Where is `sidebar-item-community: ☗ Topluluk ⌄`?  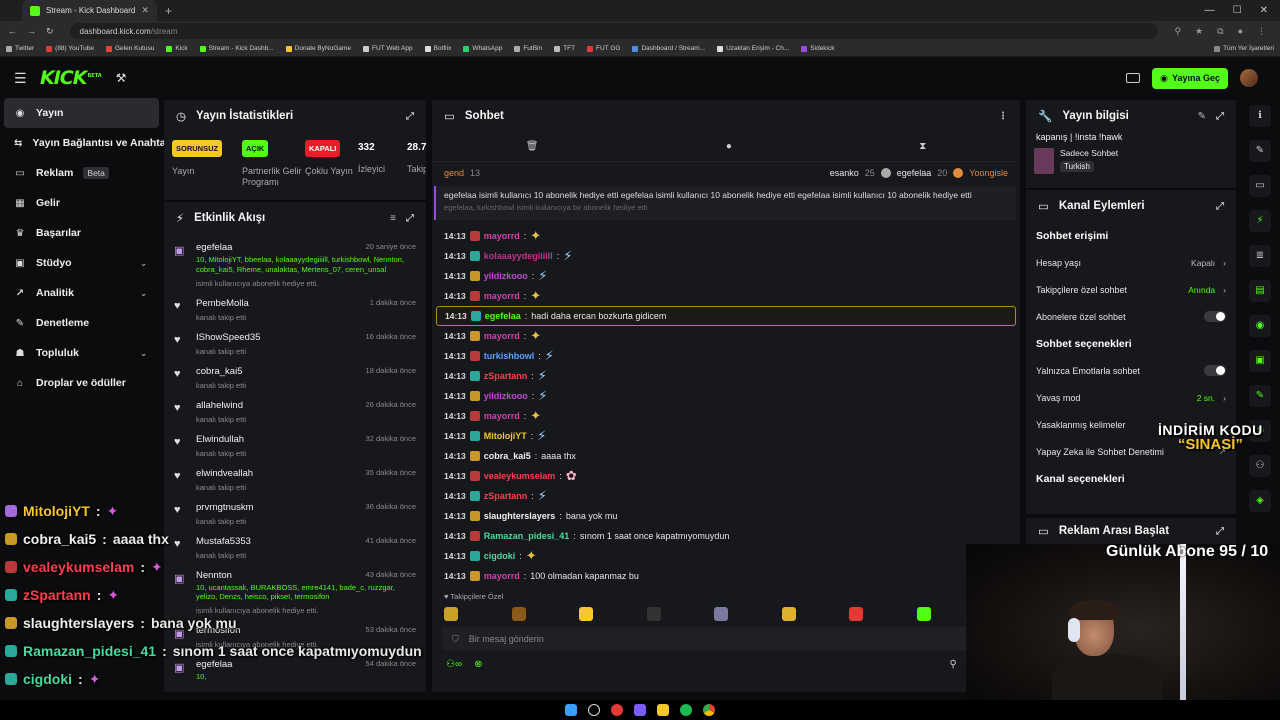
sidebar-item-community: ☗ Topluluk ⌄ is located at coordinates (81, 353).